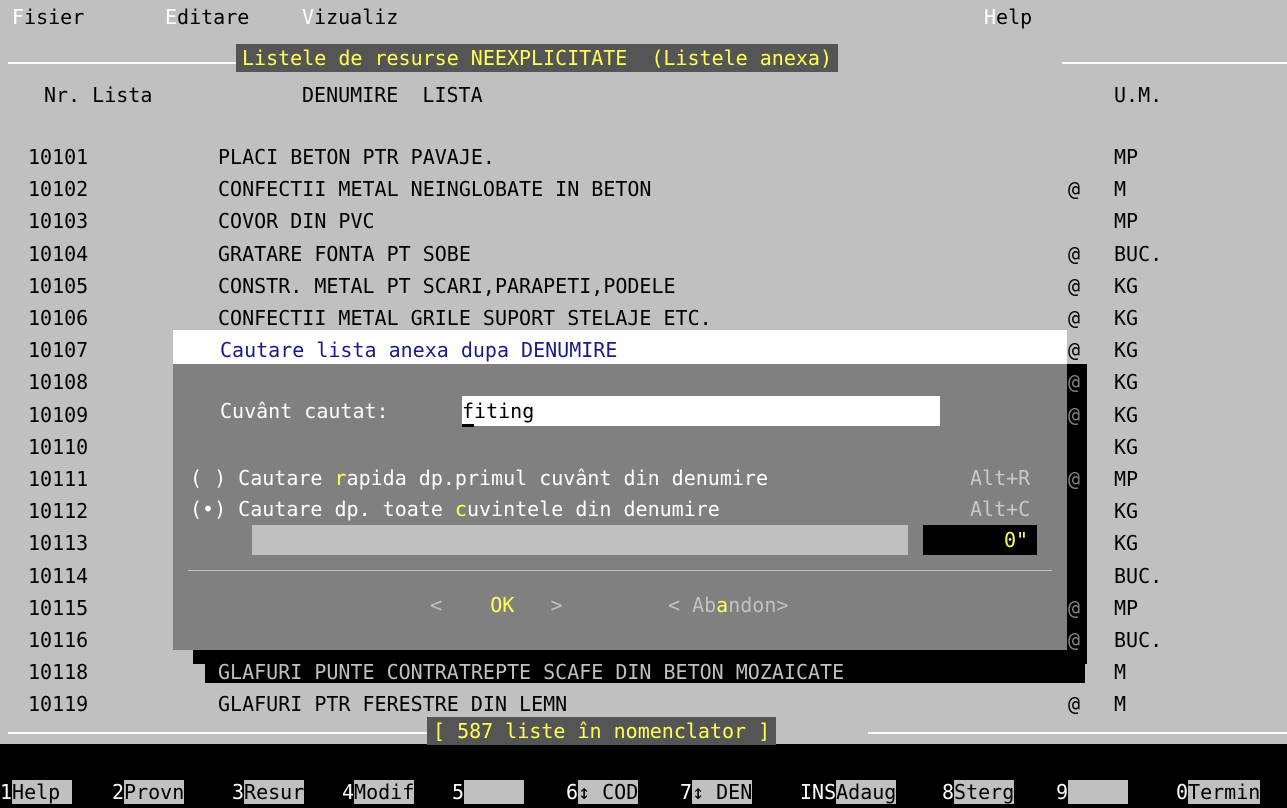 The image size is (1287, 808). What do you see at coordinates (58, 447) in the screenshot?
I see `row-number: 10110` at bounding box center [58, 447].